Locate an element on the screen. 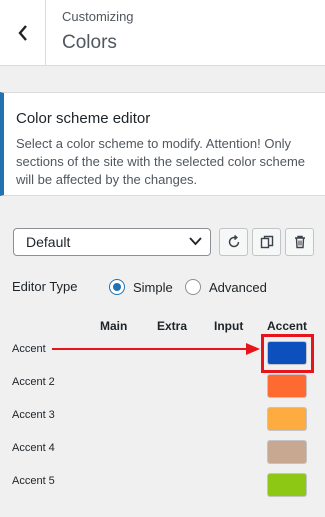  back-button is located at coordinates (23, 33).